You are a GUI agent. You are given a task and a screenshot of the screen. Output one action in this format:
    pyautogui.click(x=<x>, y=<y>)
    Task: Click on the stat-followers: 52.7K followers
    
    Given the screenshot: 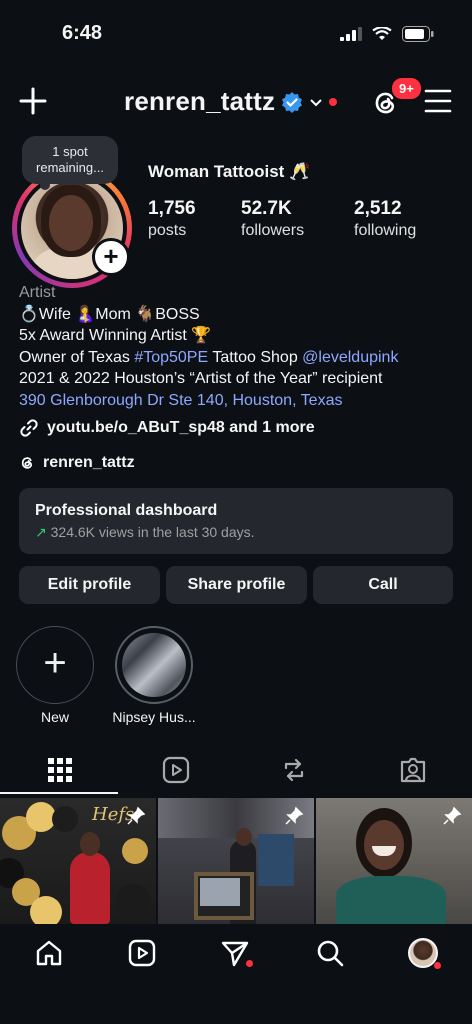 What is the action you would take?
    pyautogui.click(x=272, y=219)
    